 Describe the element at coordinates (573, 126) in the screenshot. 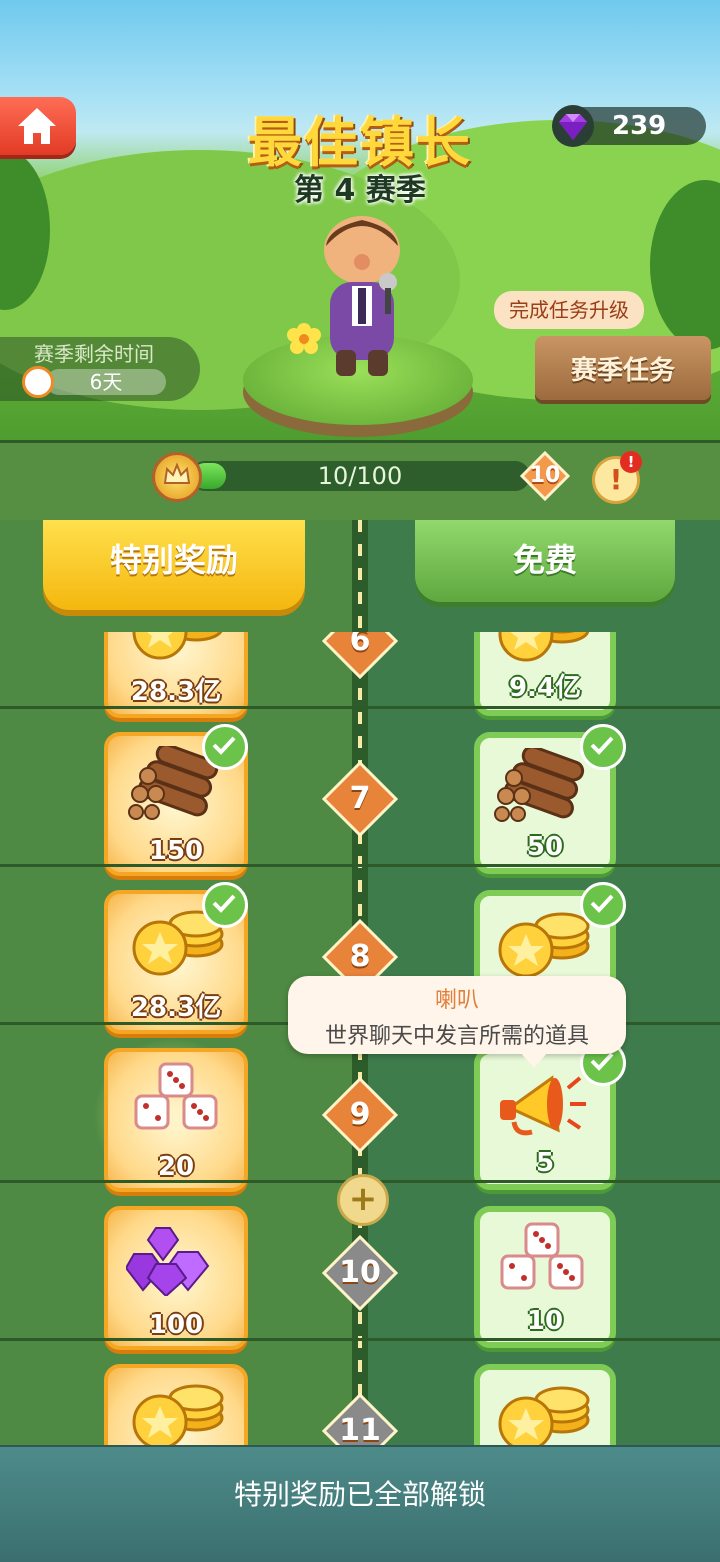

I see `gem-icon` at that location.